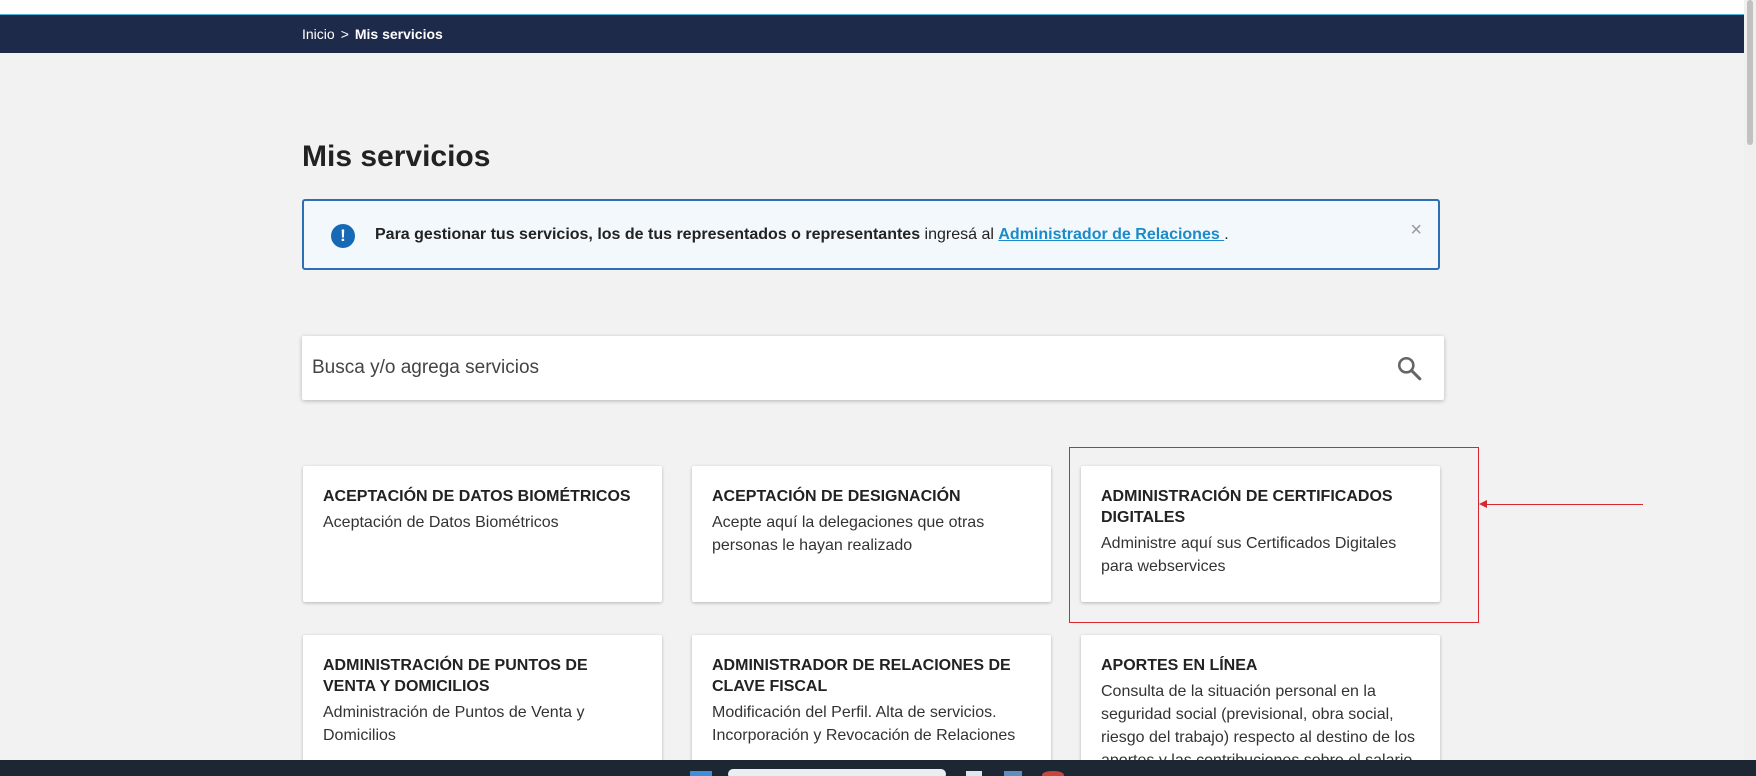  Describe the element at coordinates (396, 156) in the screenshot. I see `page-title: Mis servicios` at that location.